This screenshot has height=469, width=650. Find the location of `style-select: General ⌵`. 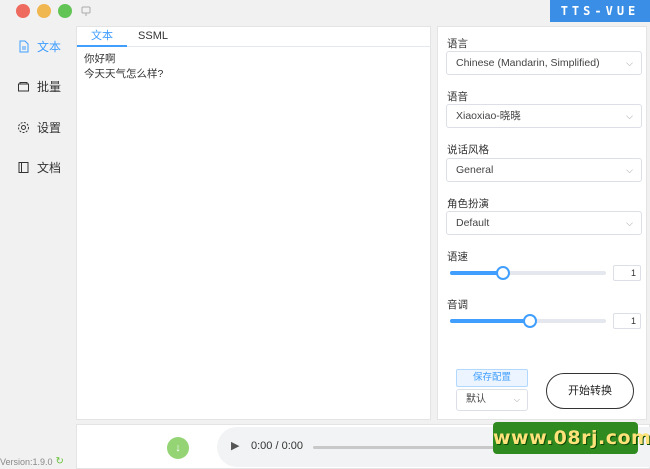

style-select: General ⌵ is located at coordinates (544, 170).